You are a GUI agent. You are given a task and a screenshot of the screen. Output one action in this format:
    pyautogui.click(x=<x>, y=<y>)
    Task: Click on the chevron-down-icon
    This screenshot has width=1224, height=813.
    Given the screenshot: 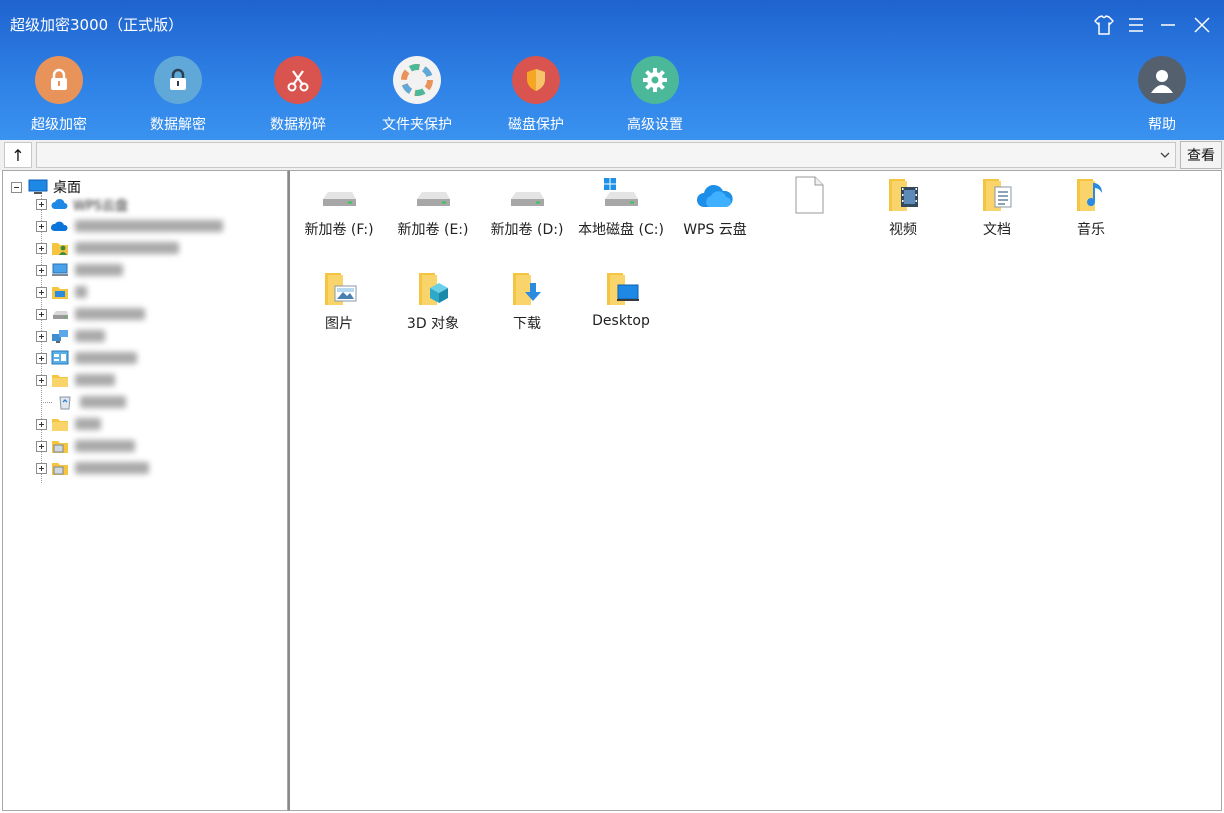 What is the action you would take?
    pyautogui.click(x=1165, y=157)
    